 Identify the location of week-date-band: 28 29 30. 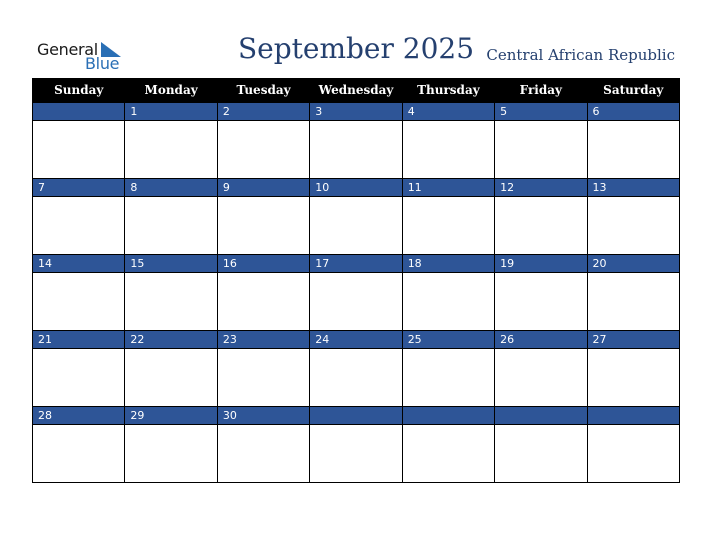
(356, 415).